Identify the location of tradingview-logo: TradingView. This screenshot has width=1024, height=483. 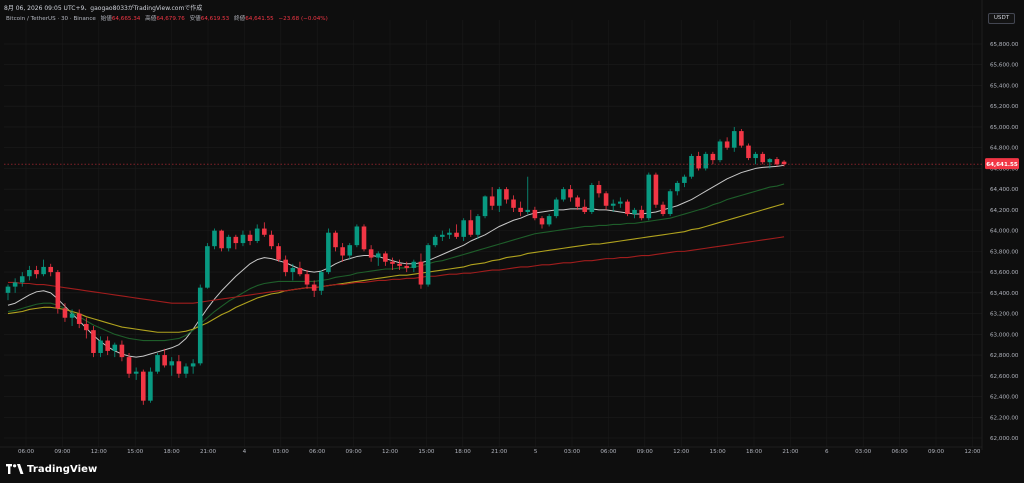
(51, 469).